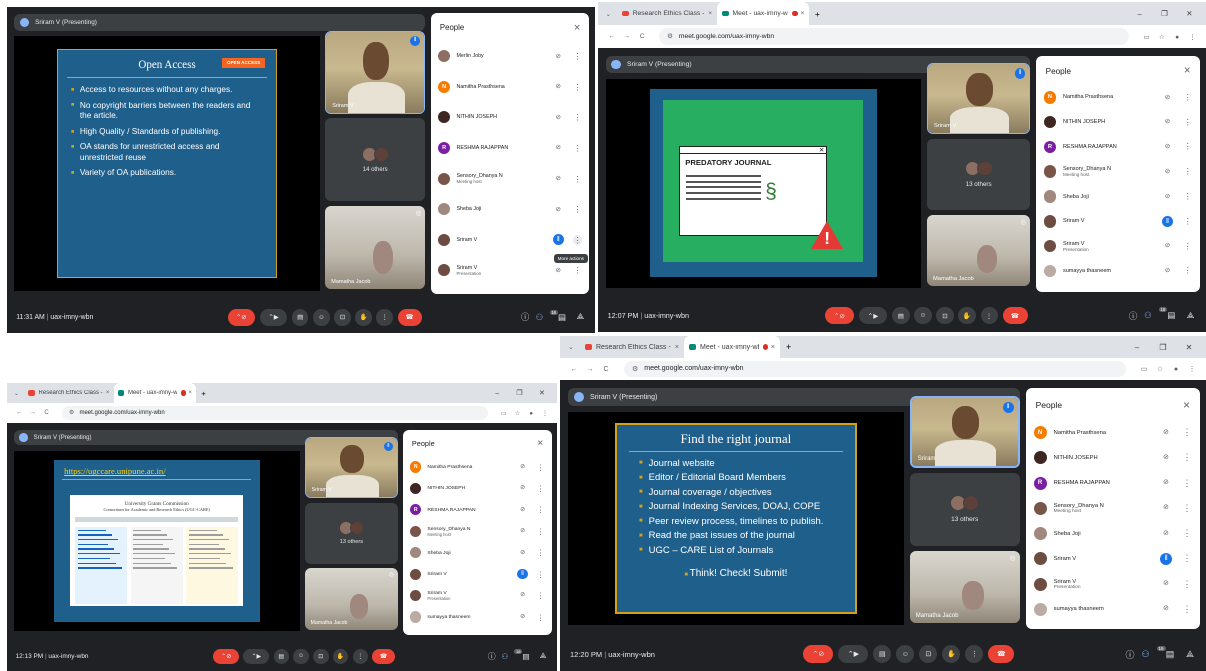  I want to click on raise-hand-button: ✋, so click(340, 656).